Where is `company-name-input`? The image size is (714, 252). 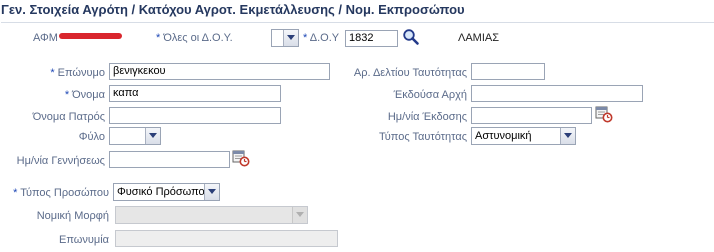 company-name-input is located at coordinates (226, 238).